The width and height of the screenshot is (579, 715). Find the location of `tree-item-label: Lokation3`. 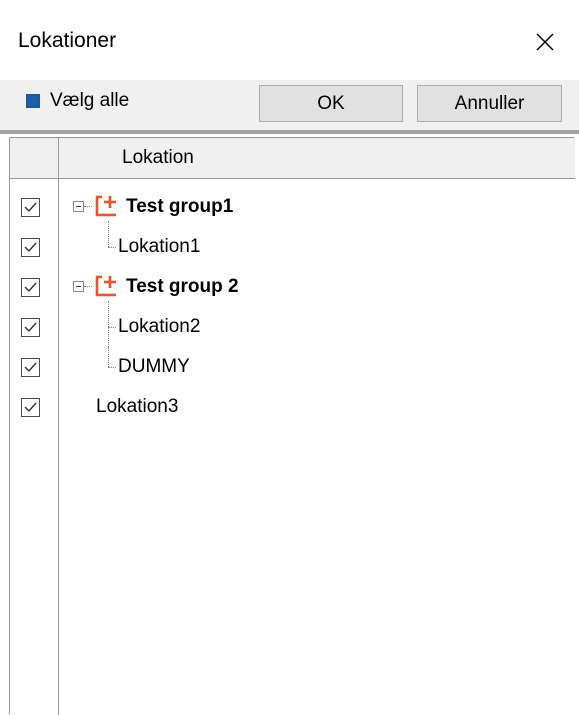

tree-item-label: Lokation3 is located at coordinates (137, 407).